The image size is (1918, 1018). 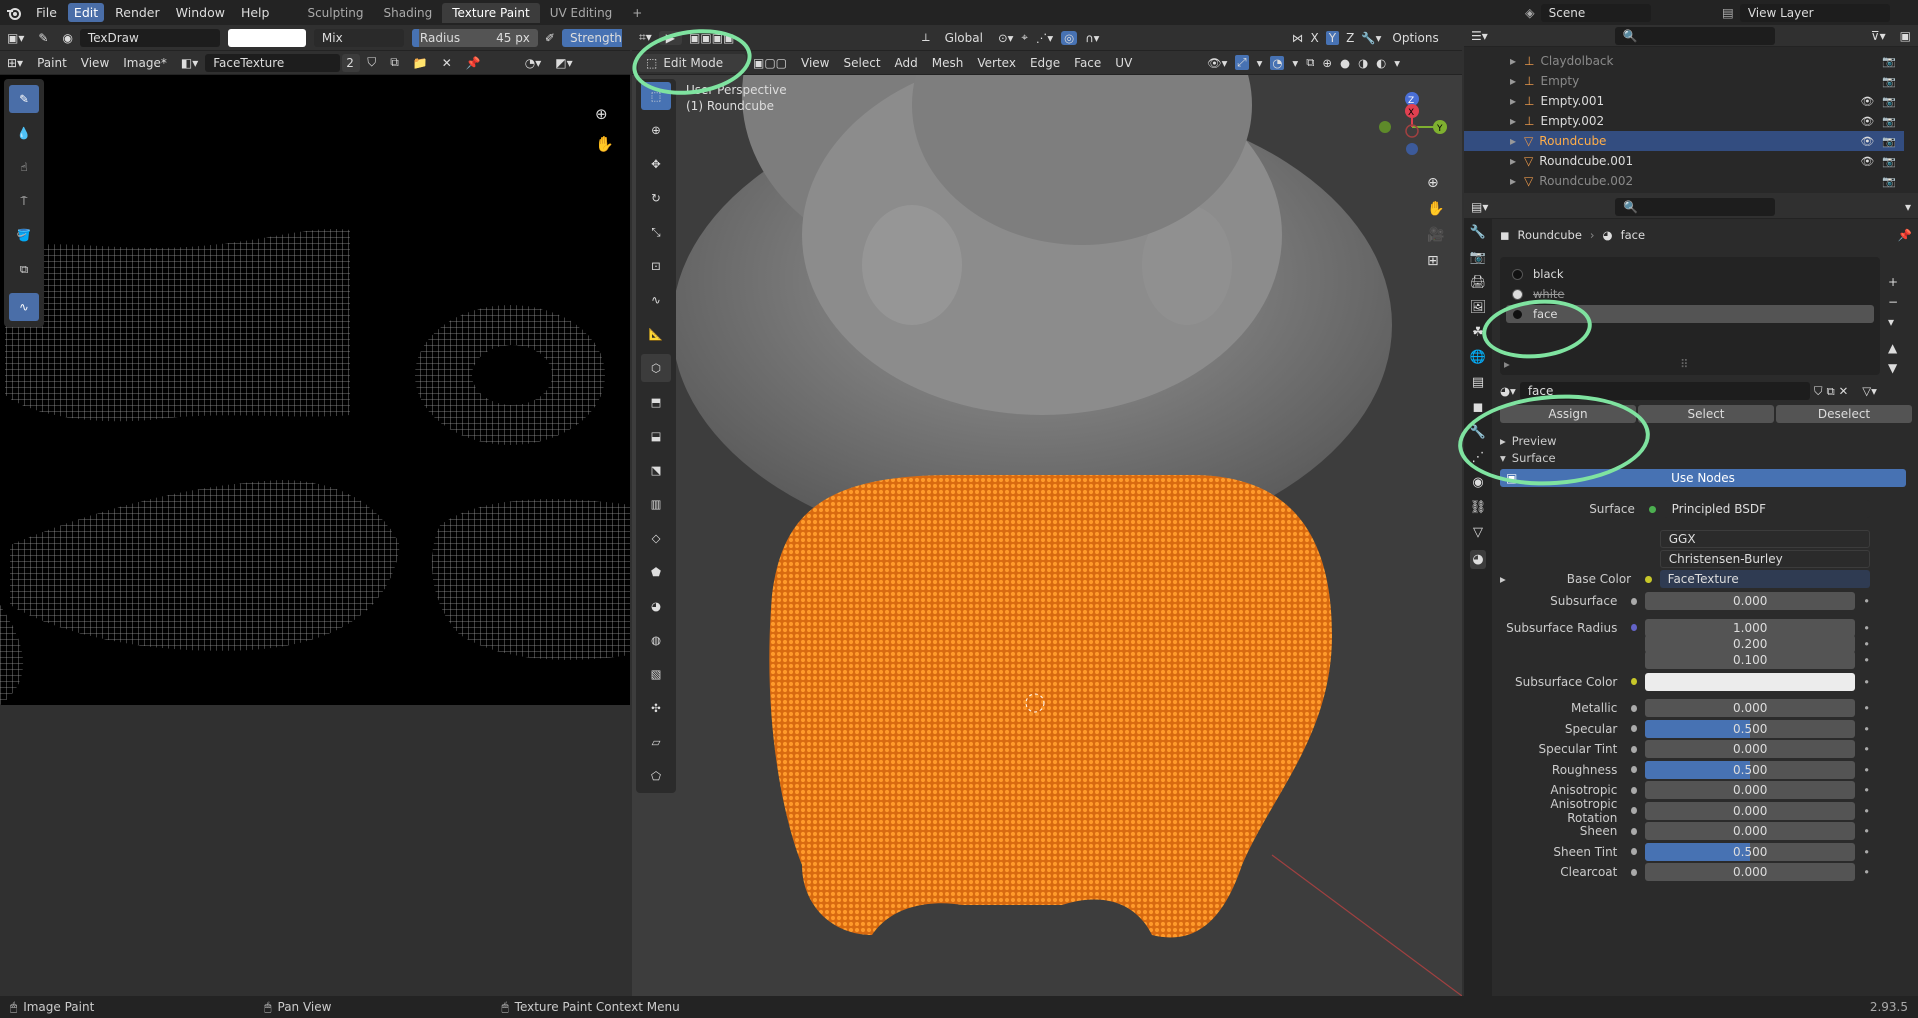 I want to click on move-tool: ✥, so click(x=656, y=164).